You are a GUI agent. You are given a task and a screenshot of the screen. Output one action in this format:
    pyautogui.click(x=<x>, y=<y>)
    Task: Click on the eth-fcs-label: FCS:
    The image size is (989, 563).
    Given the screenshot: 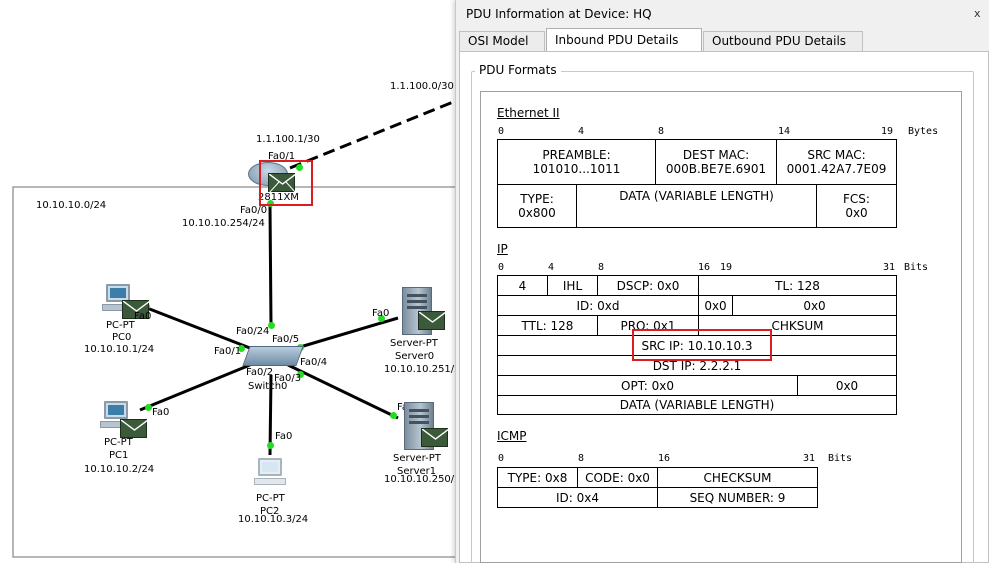 What is the action you would take?
    pyautogui.click(x=856, y=199)
    